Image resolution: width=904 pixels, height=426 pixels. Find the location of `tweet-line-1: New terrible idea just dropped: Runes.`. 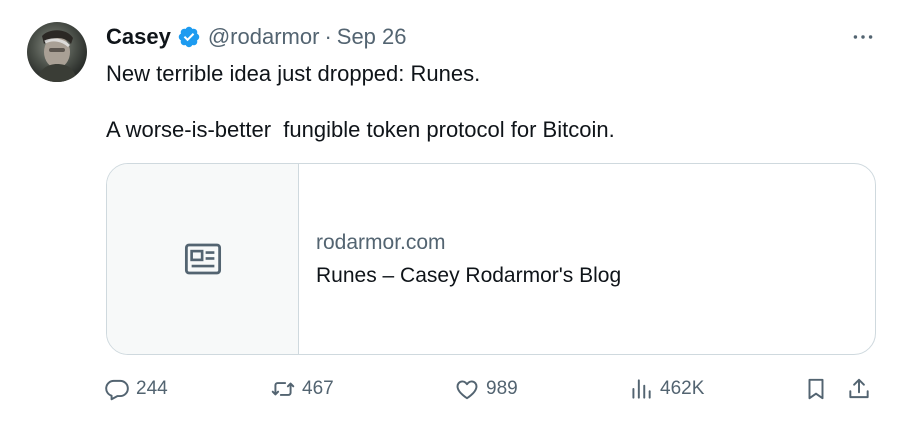

tweet-line-1: New terrible idea just dropped: Runes. is located at coordinates (293, 73).